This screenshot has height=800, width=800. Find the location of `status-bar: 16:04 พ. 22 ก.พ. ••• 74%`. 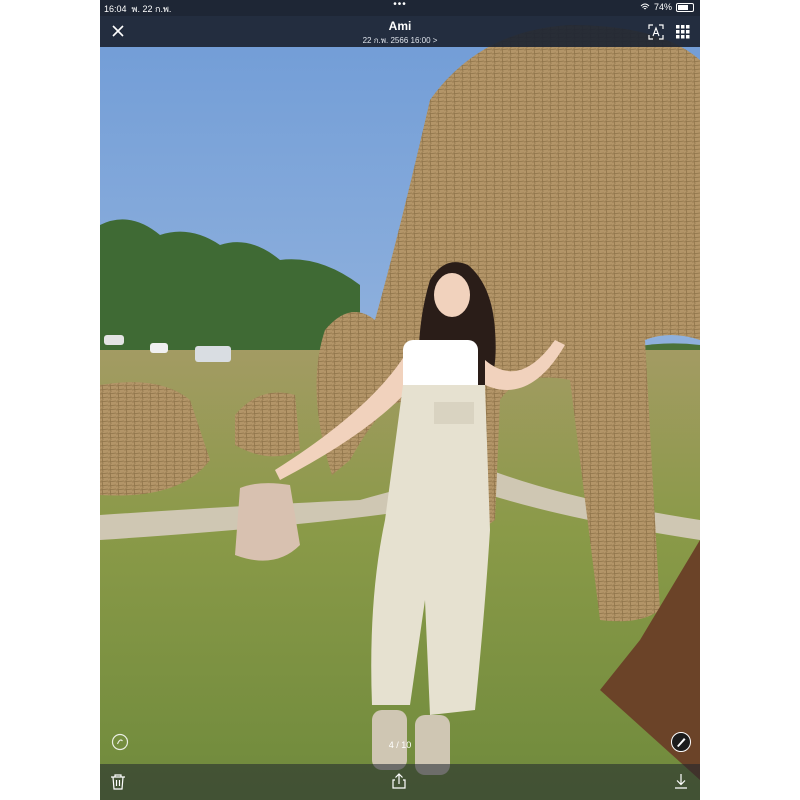

status-bar: 16:04 พ. 22 ก.พ. ••• 74% is located at coordinates (400, 8).